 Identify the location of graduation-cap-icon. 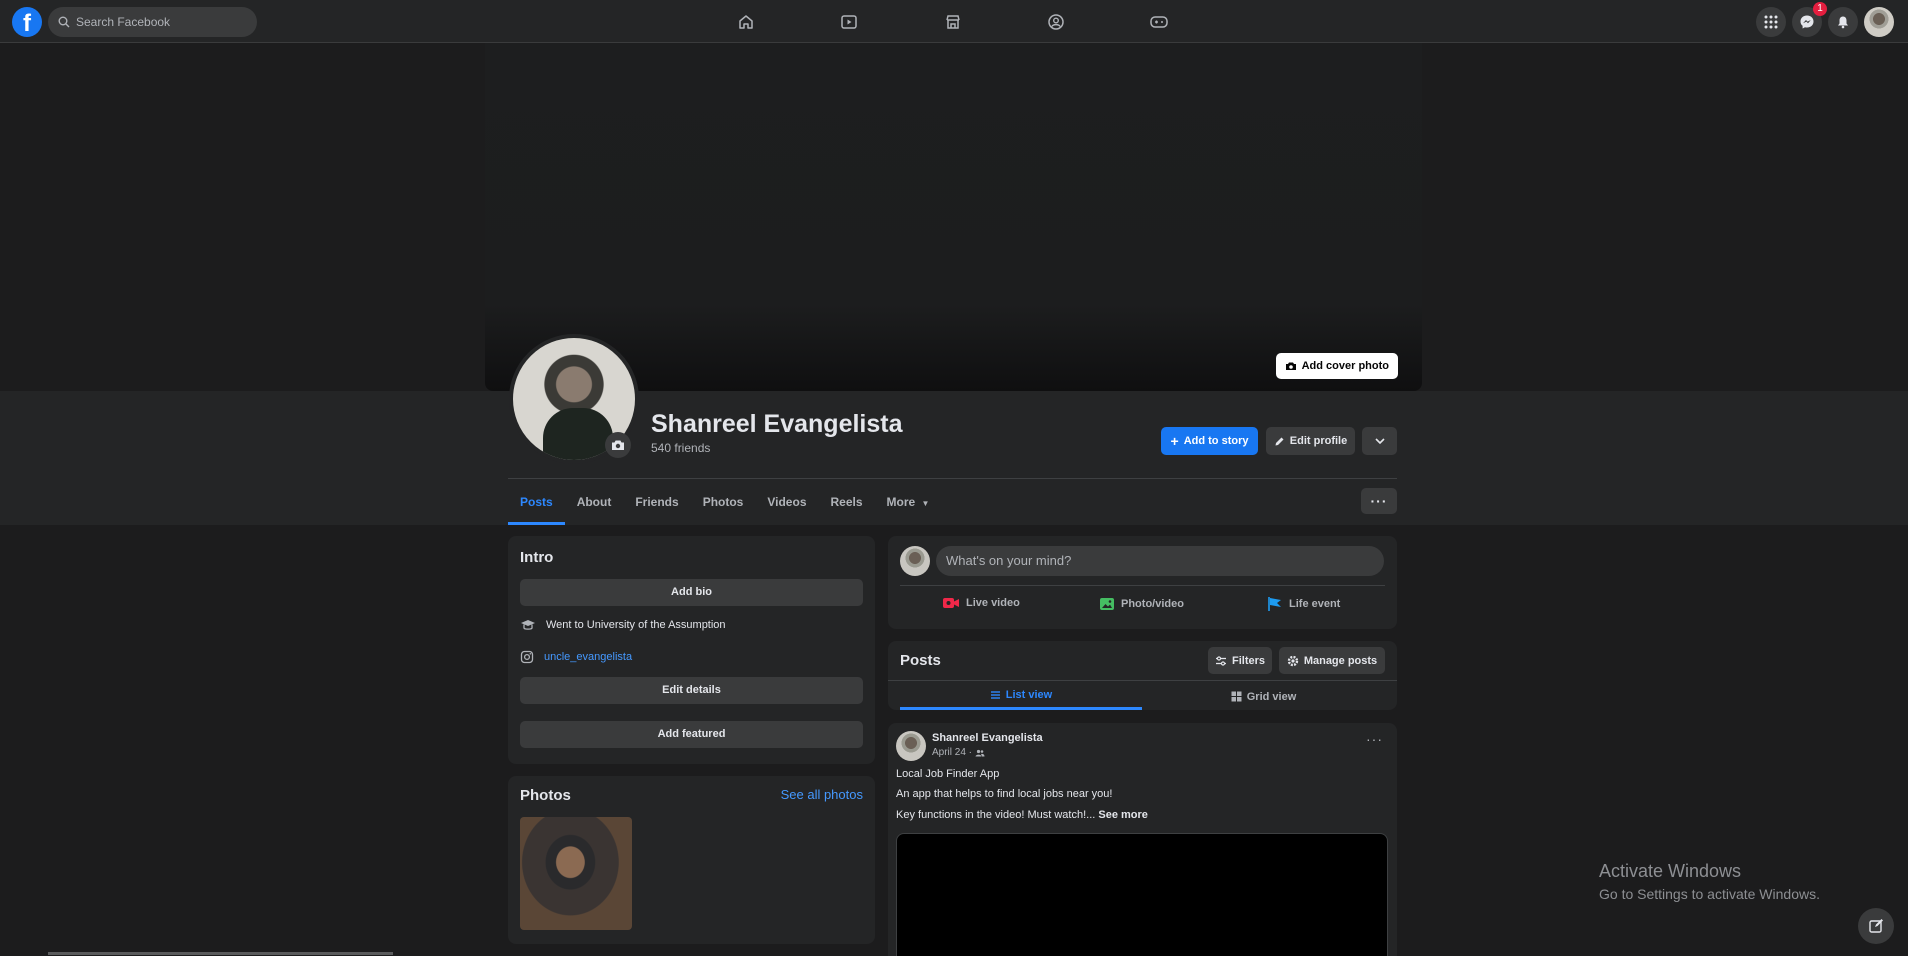
(528, 625).